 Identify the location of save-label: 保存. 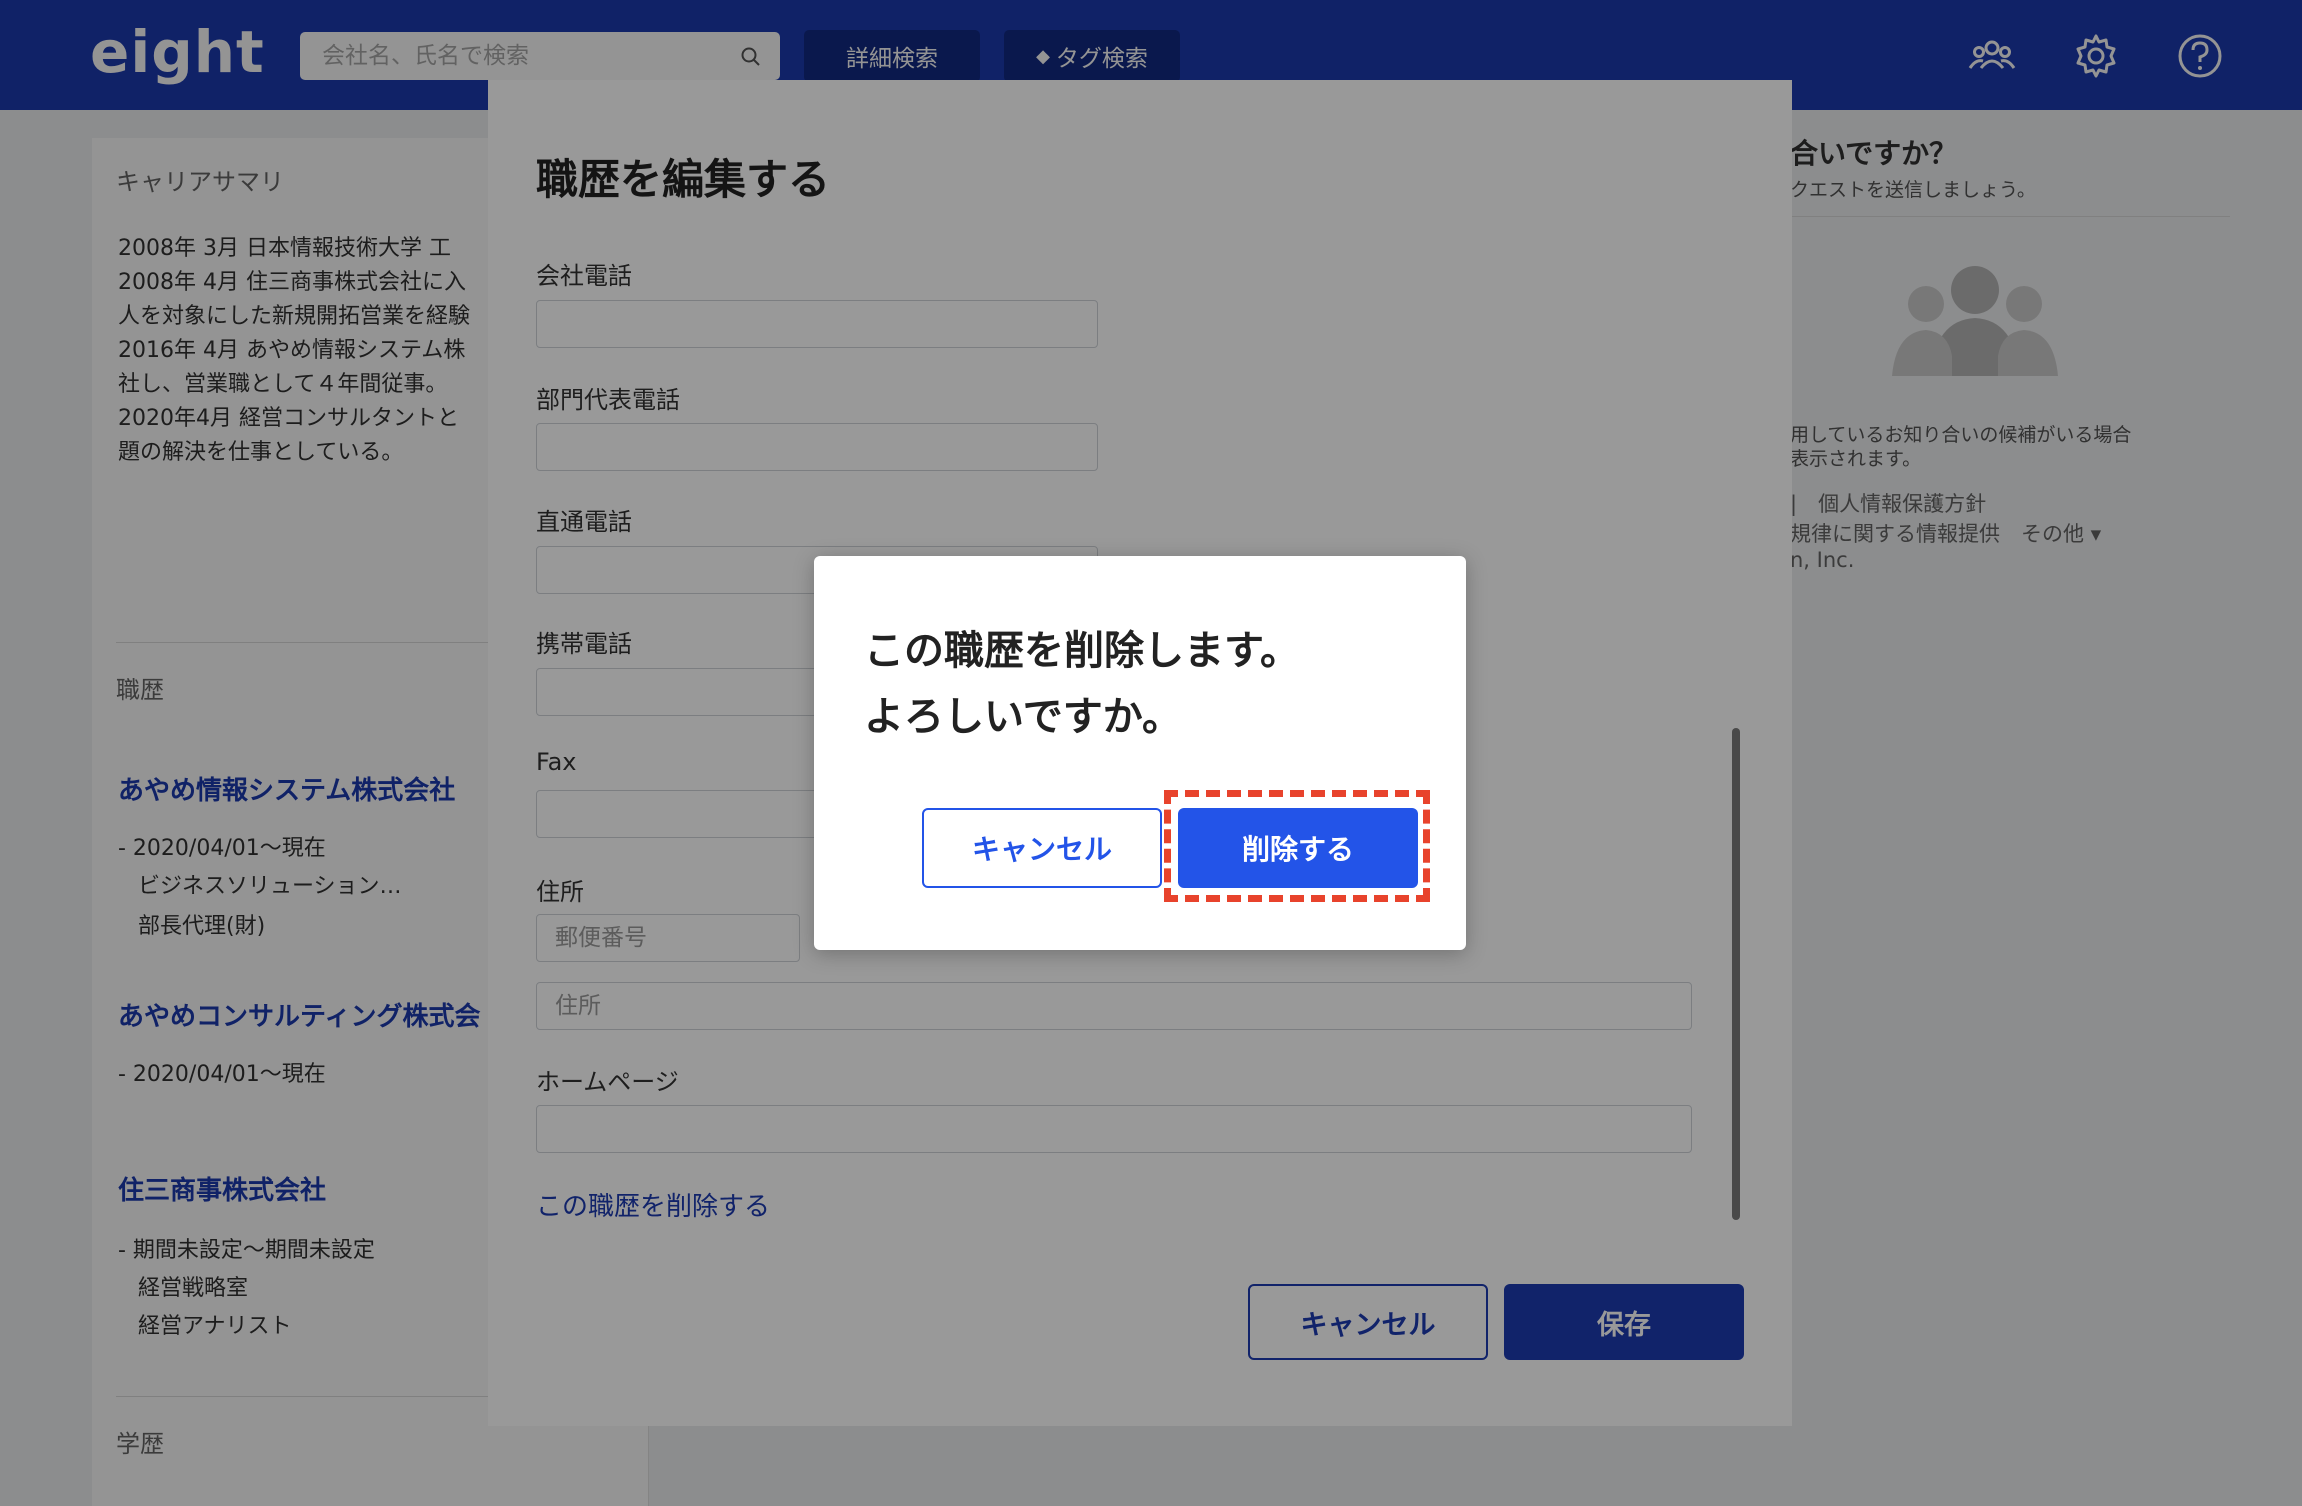
(1624, 1325).